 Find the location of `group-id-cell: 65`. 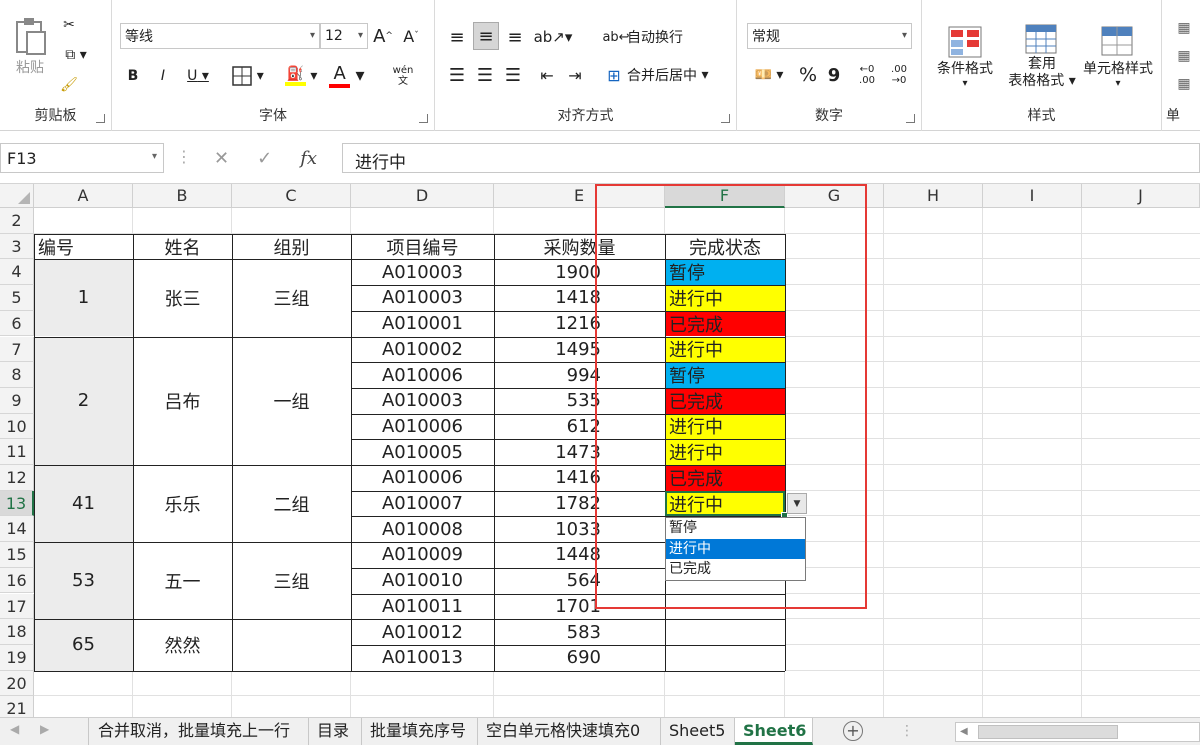

group-id-cell: 65 is located at coordinates (83, 644).